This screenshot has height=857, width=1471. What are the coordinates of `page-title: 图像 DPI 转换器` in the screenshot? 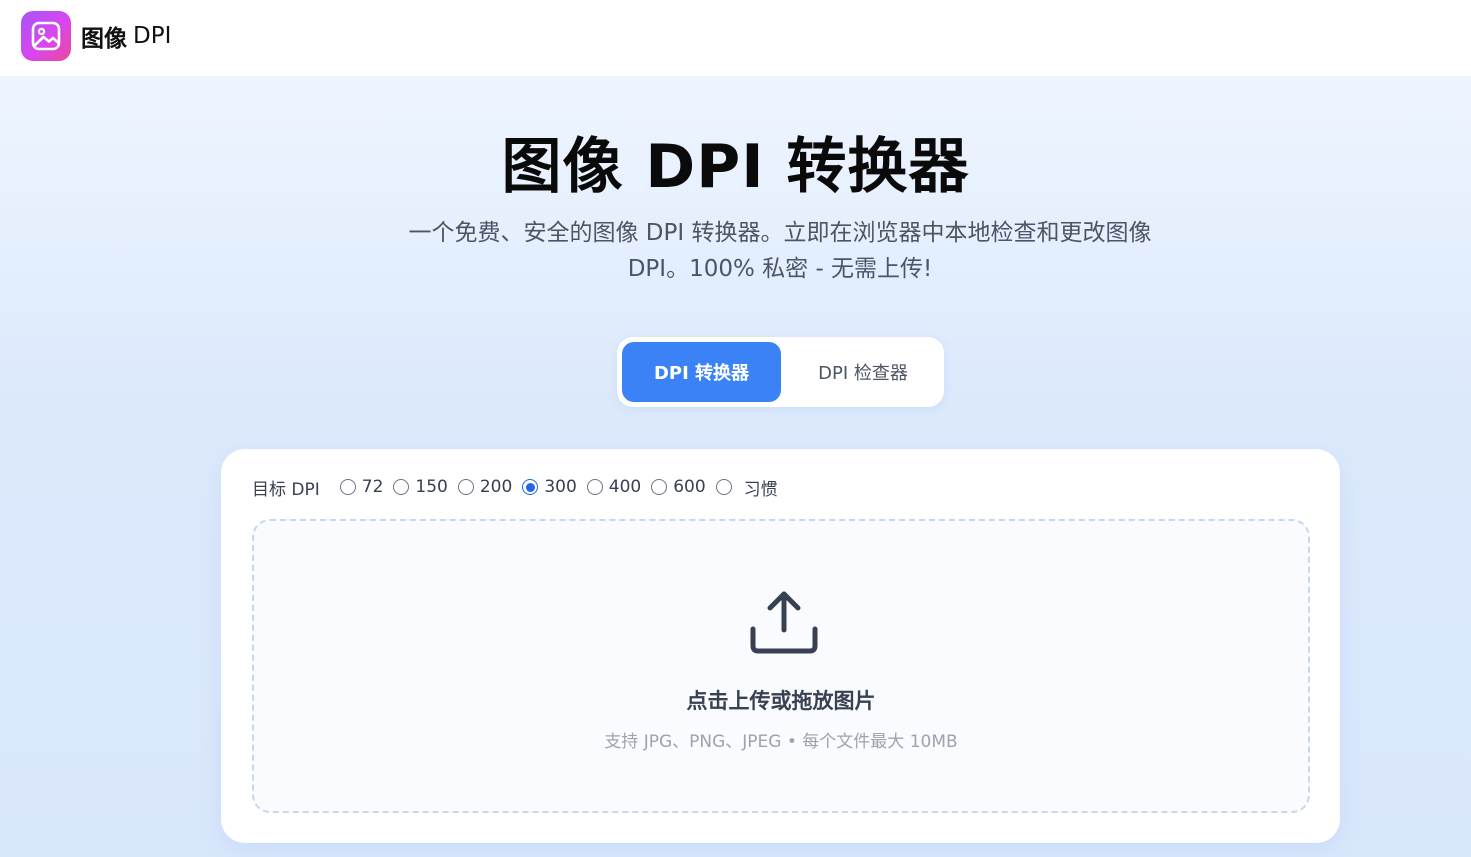 It's located at (735, 167).